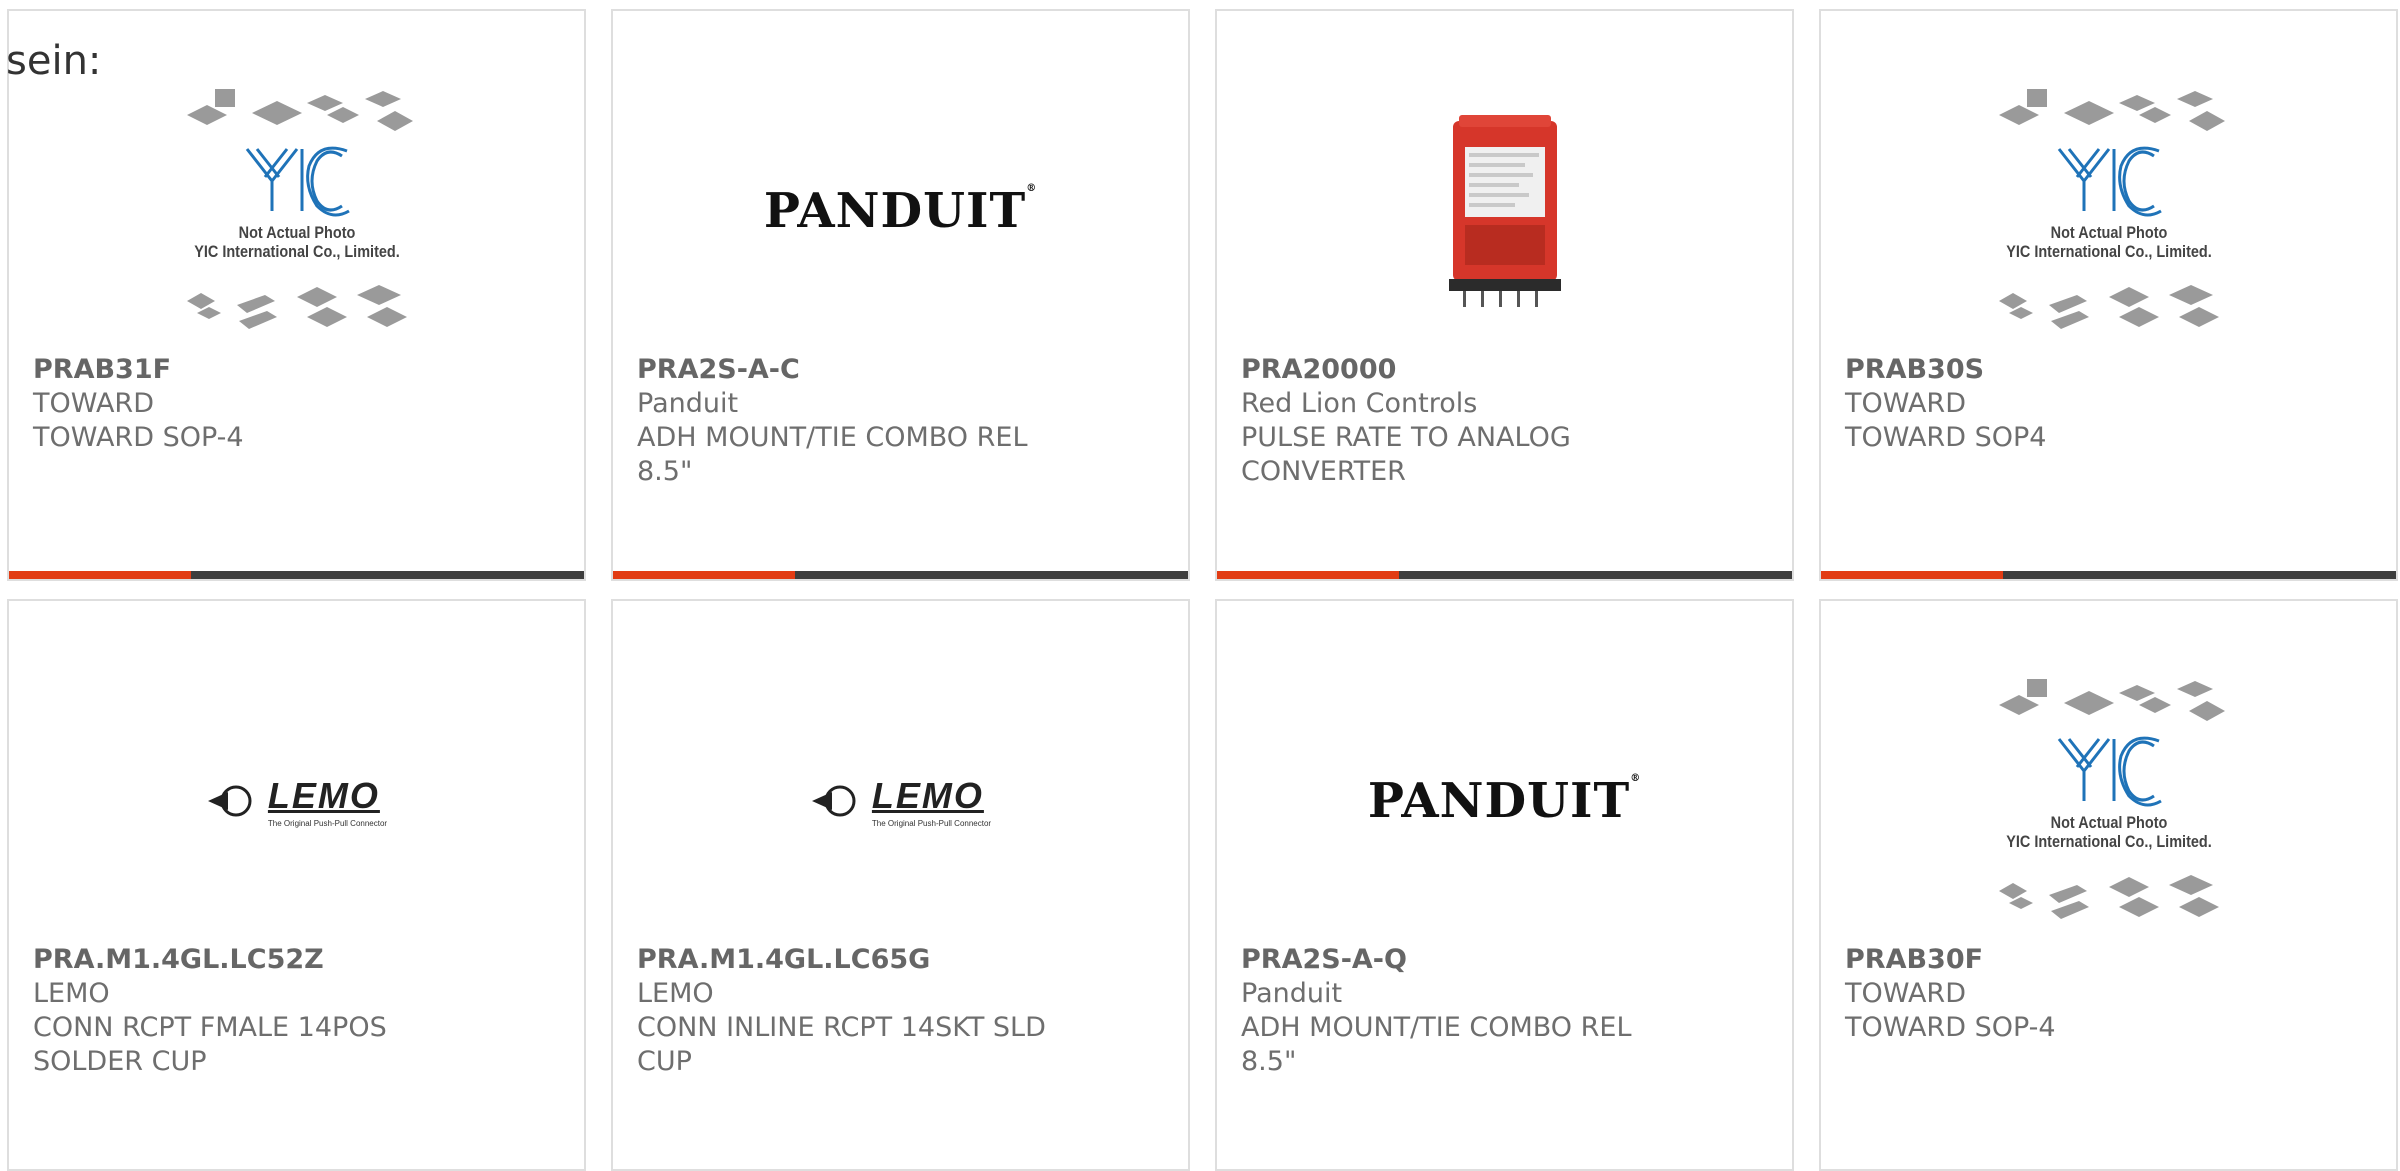  I want to click on manufacturer-name: Red Lion Controls, so click(1359, 403).